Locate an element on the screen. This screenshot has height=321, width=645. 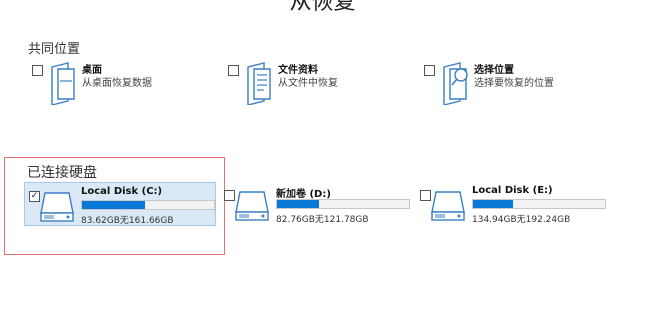
disk-c: ✓ Local Disk (C:) 83.62GB无161.66GB is located at coordinates (120, 204).